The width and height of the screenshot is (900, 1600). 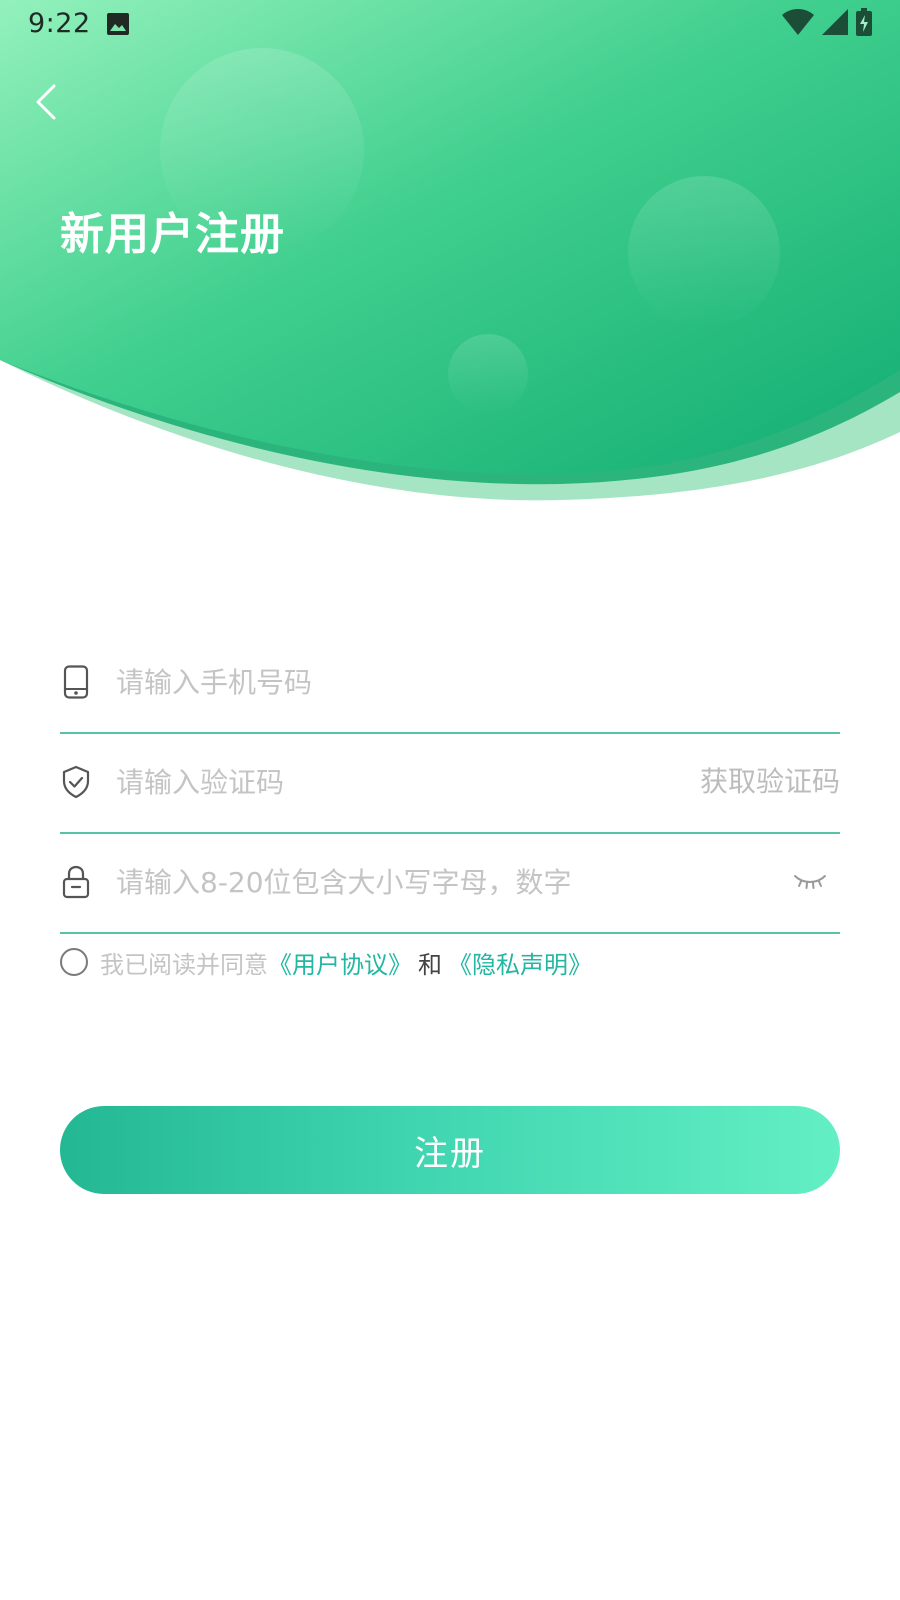 I want to click on verification-code-input, so click(x=386, y=782).